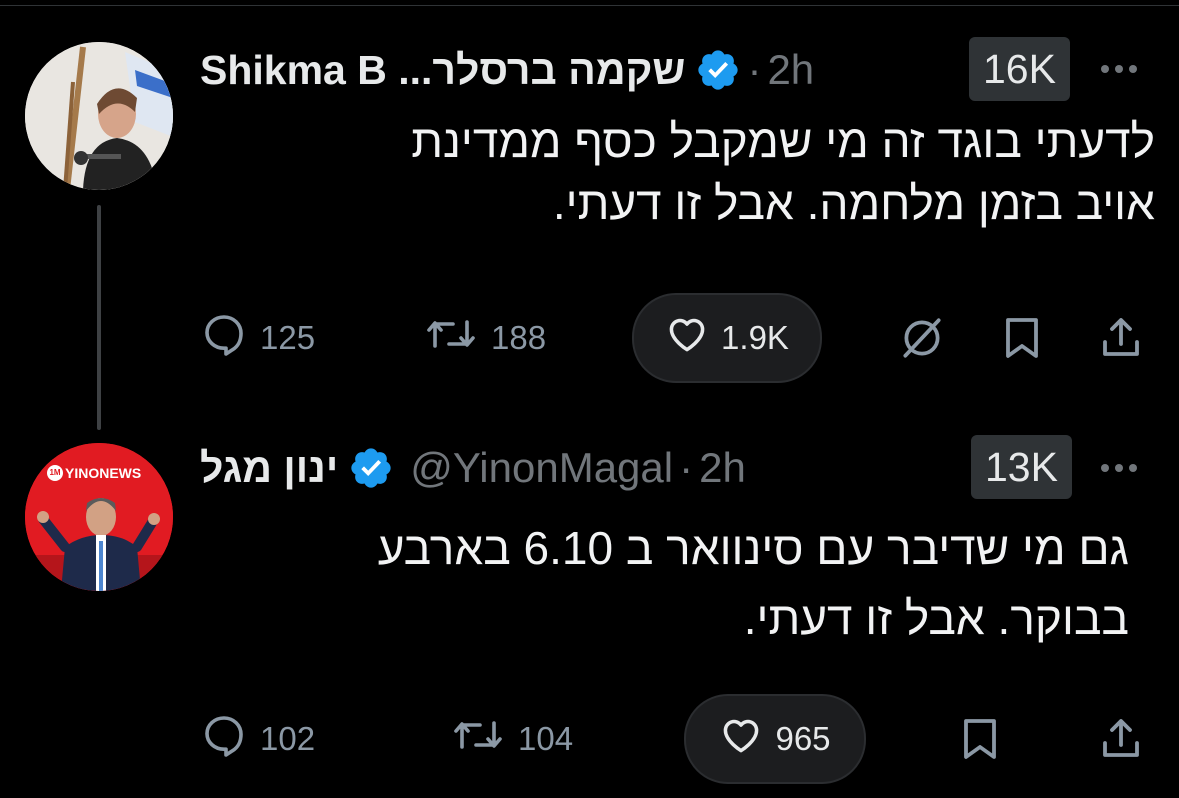  What do you see at coordinates (288, 337) in the screenshot?
I see `reply-count: 125` at bounding box center [288, 337].